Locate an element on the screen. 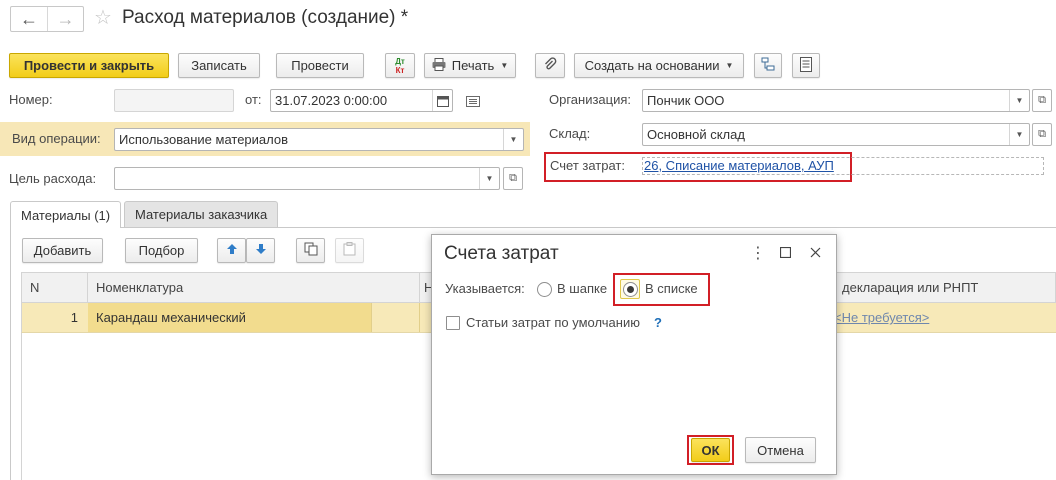  column-declaration: декларация или РНПТ is located at coordinates (944, 287).